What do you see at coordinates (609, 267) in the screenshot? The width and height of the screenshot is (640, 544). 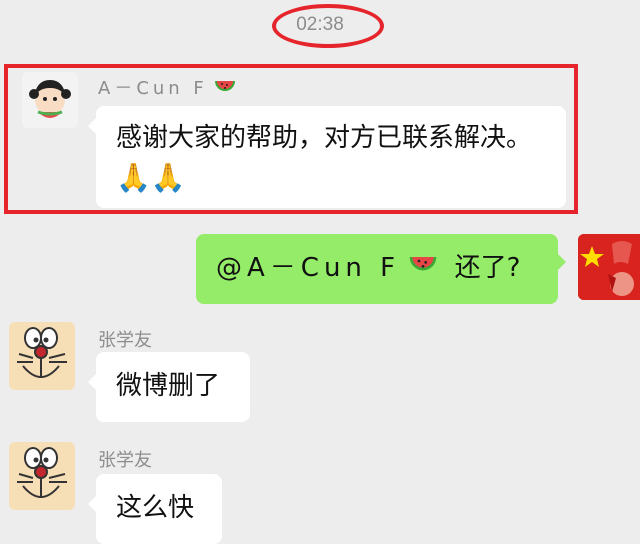 I see `avatar-china-flag` at bounding box center [609, 267].